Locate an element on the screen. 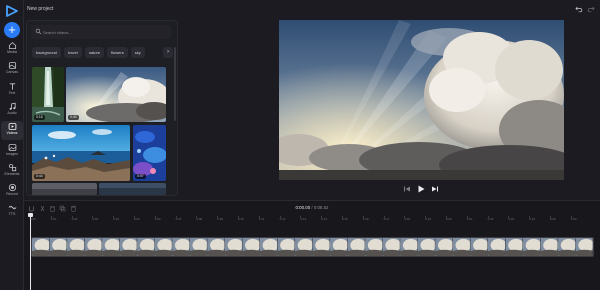 The height and width of the screenshot is (290, 600). sidebar-item-label: Videos is located at coordinates (12, 133).